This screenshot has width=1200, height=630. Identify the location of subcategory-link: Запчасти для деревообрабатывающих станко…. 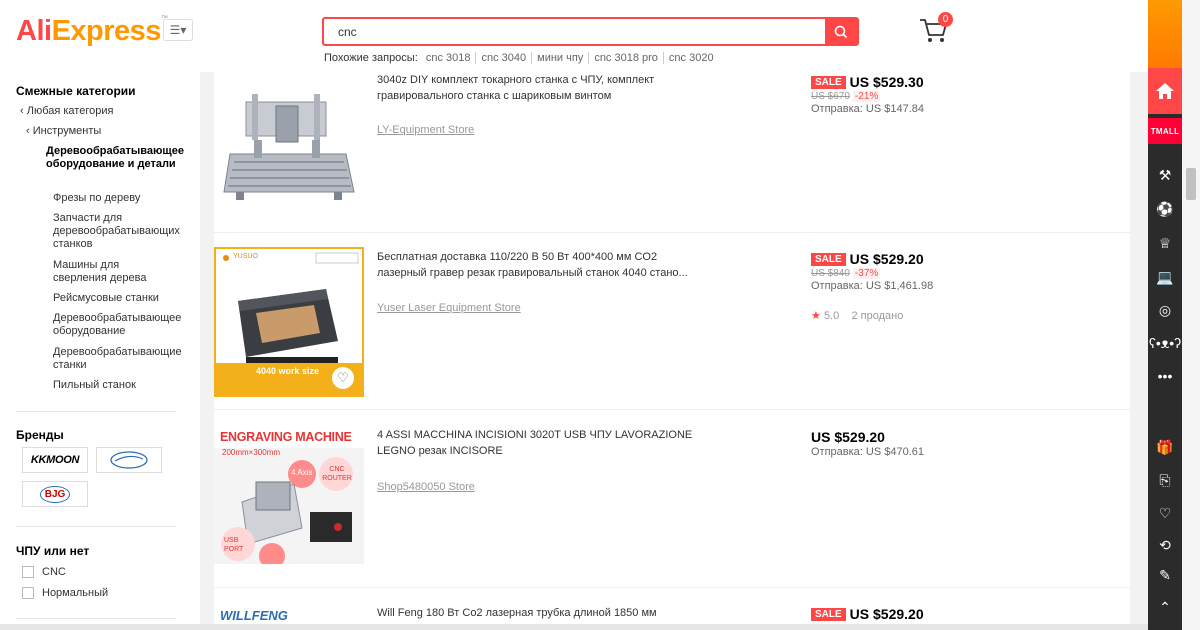
(123, 231).